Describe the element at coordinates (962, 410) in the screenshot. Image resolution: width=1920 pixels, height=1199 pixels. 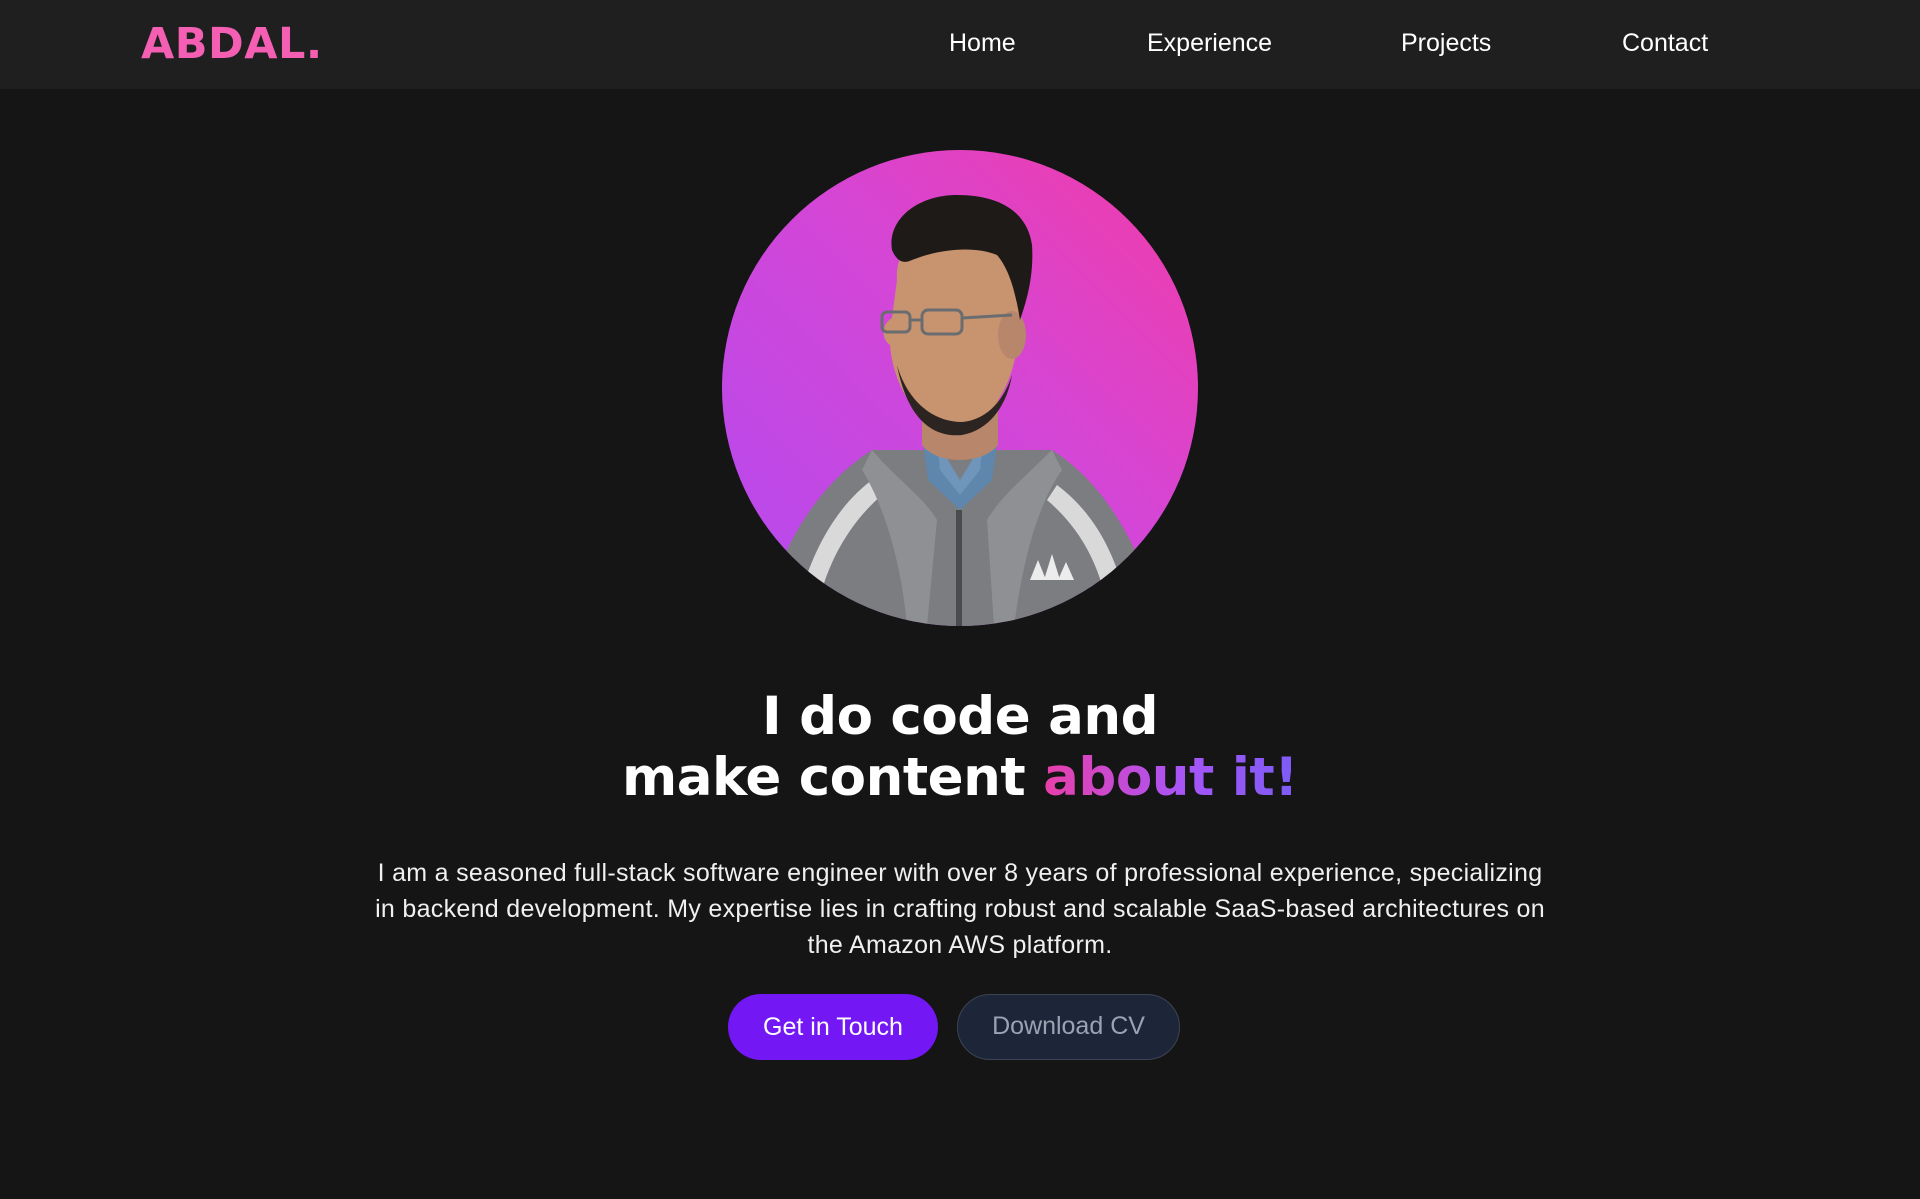
I see `profile-photo-icon` at that location.